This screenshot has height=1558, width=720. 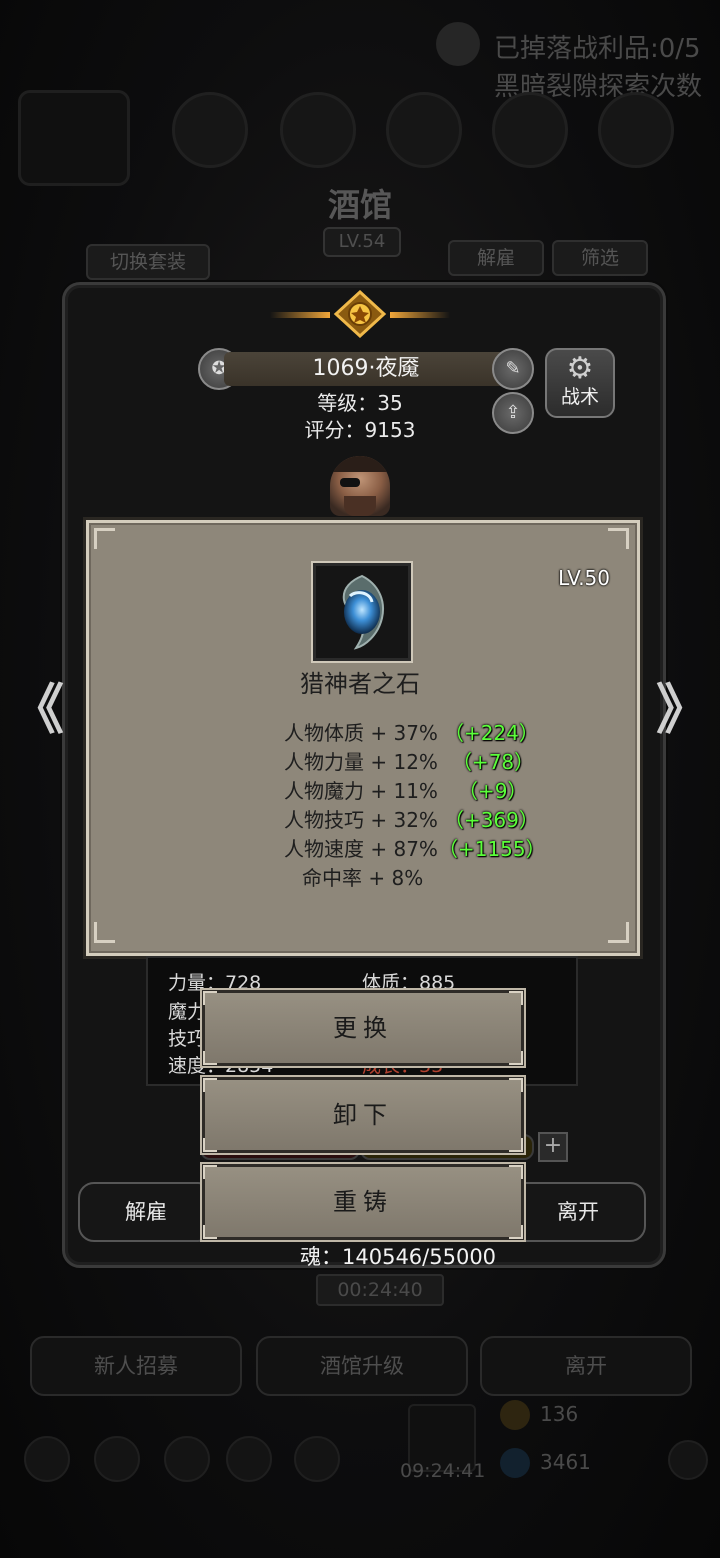 I want to click on countdown-timer: 00:24:40, so click(x=380, y=1290).